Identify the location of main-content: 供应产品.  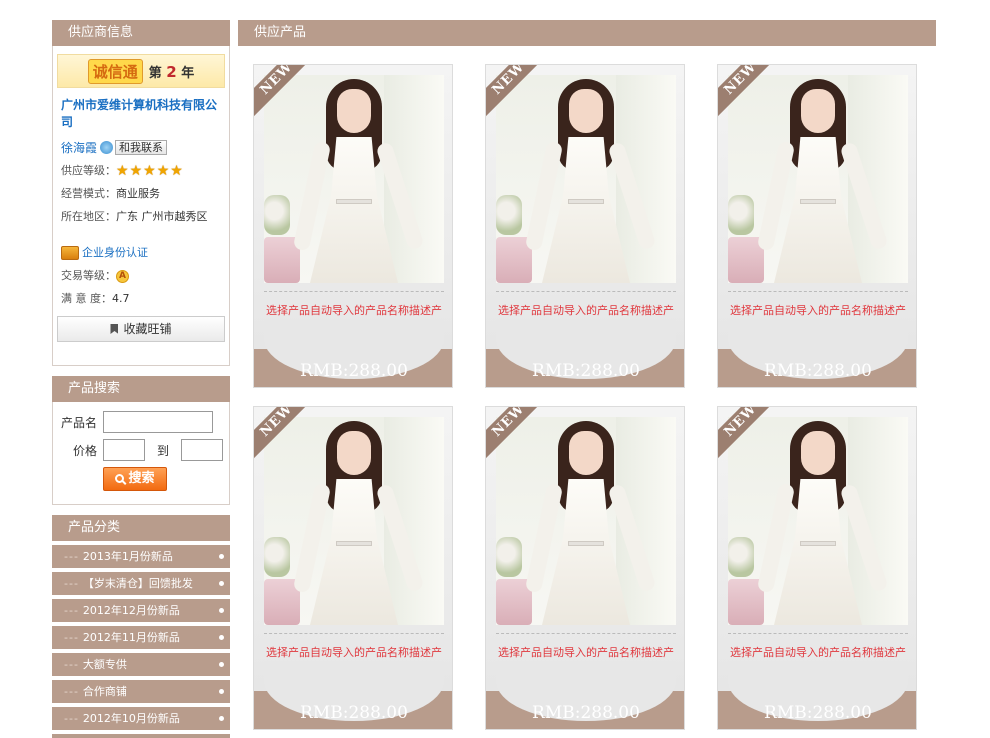
(587, 33).